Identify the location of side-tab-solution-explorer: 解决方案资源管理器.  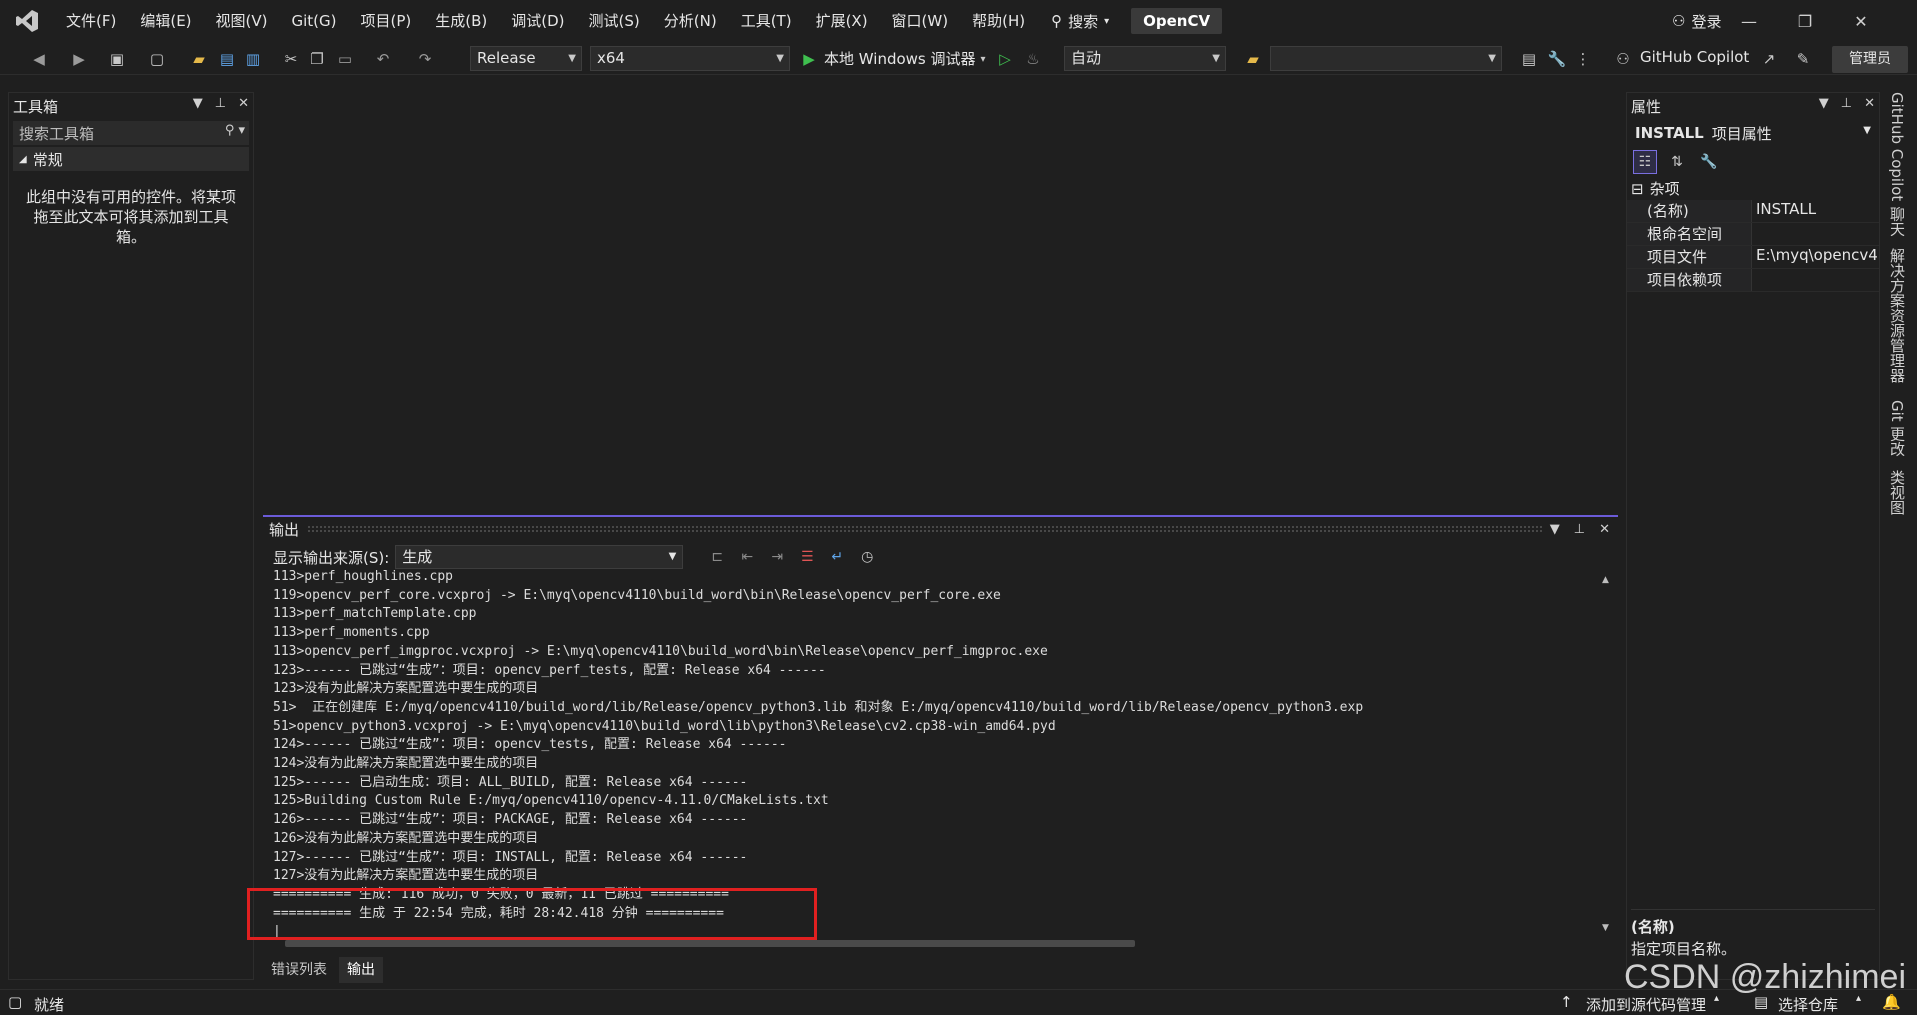
(1898, 315).